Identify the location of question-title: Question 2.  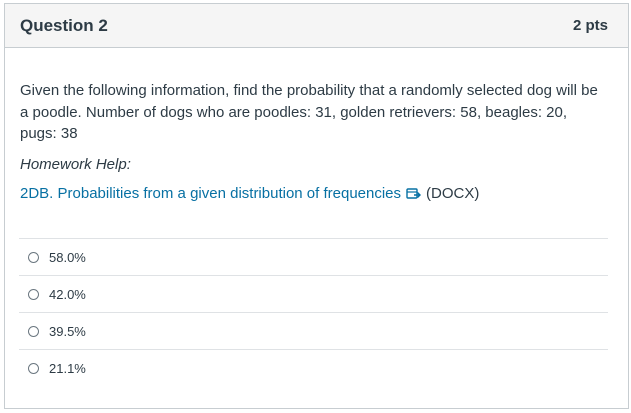
(64, 25).